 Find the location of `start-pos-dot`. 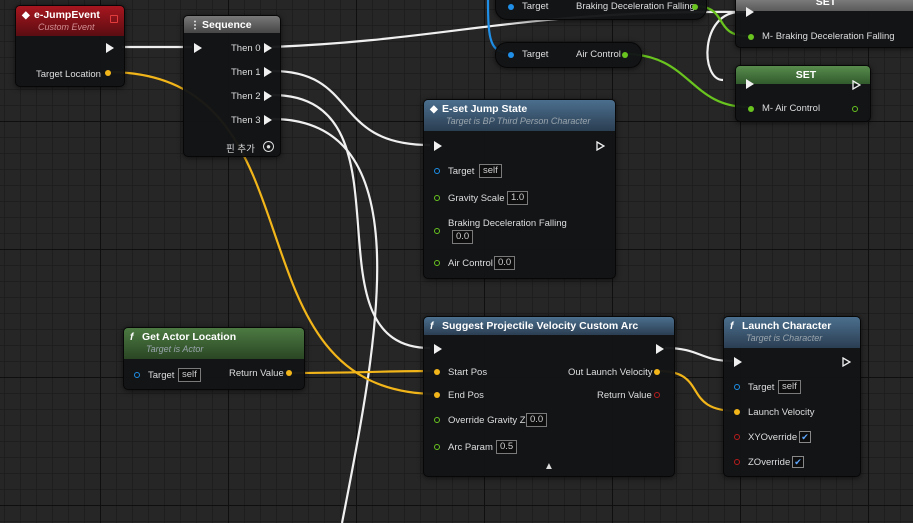

start-pos-dot is located at coordinates (437, 372).